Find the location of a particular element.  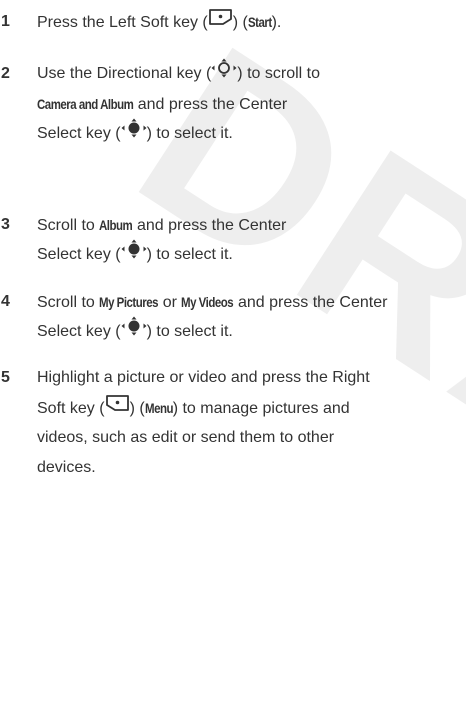

step-number: 4 is located at coordinates (5, 301).